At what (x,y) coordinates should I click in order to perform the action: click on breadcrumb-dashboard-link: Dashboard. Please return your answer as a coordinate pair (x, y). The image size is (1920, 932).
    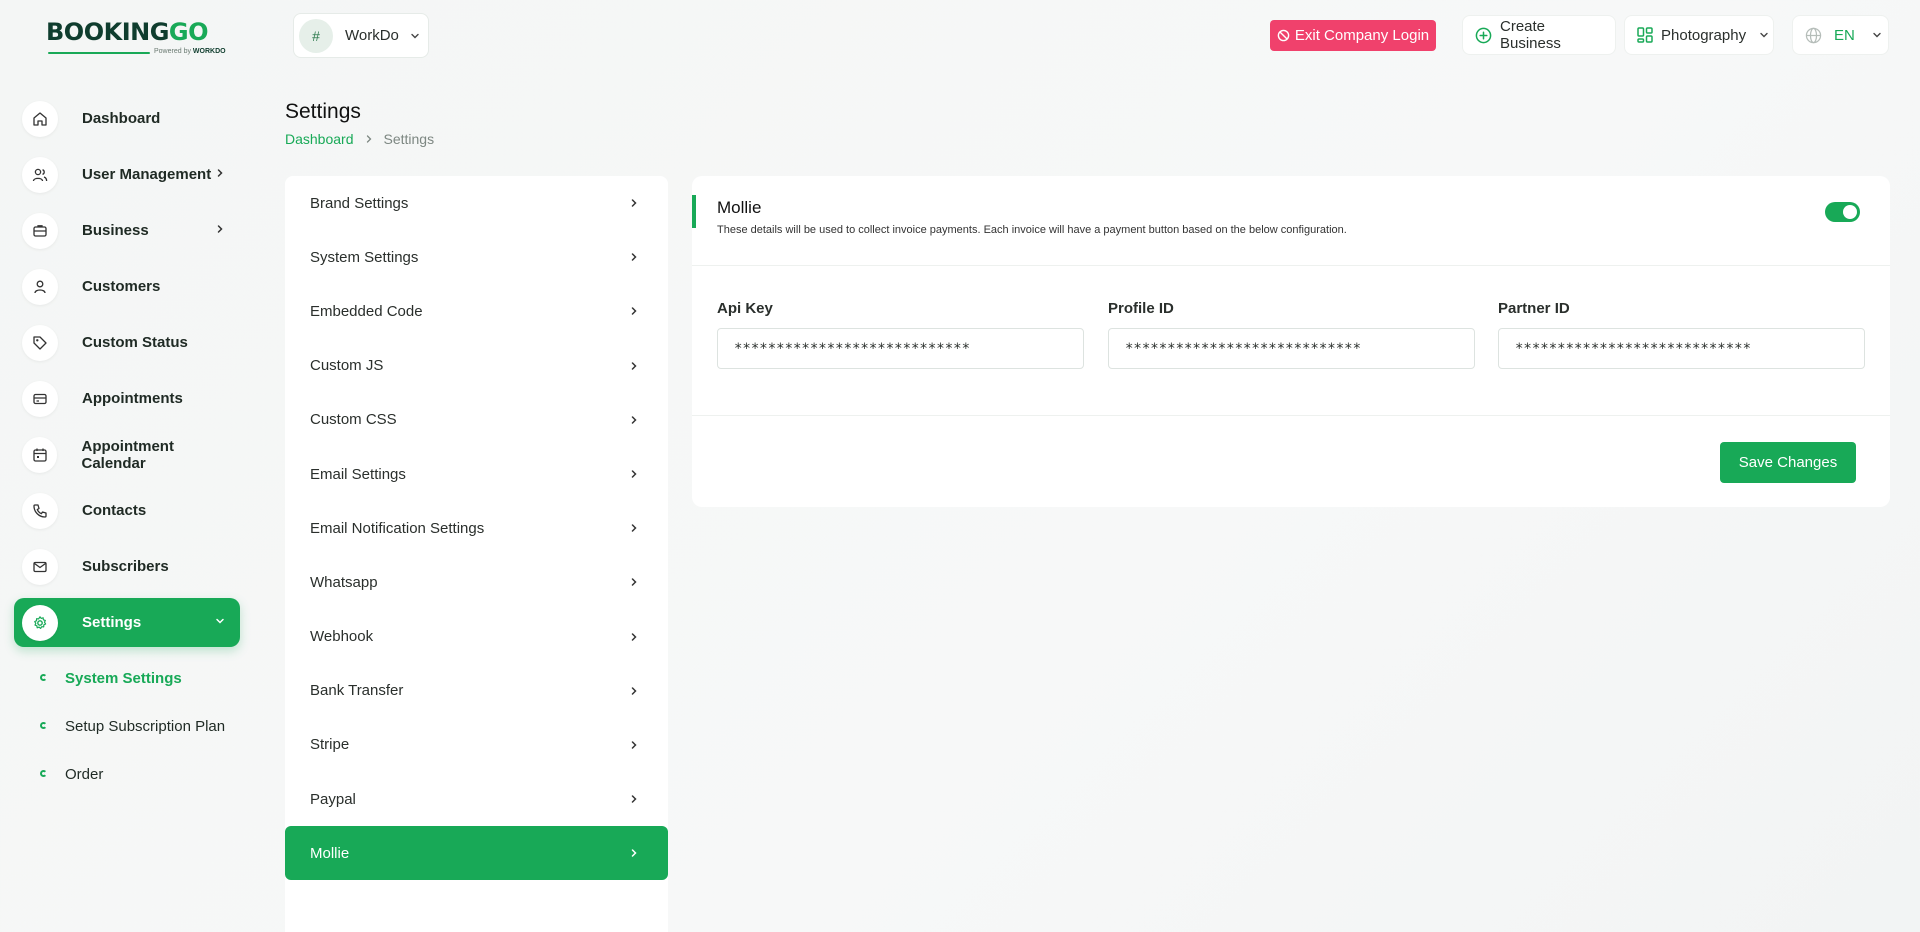
    Looking at the image, I should click on (319, 139).